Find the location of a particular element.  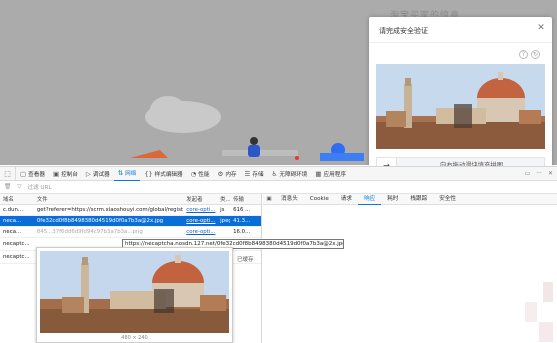

network-icon: ⇅ is located at coordinates (120, 173).